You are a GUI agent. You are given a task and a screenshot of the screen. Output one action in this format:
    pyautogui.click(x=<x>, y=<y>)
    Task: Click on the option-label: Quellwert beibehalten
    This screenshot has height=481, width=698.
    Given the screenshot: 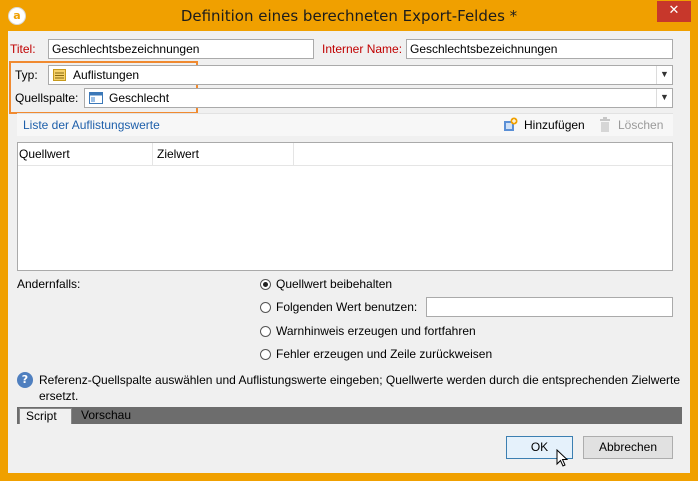 What is the action you would take?
    pyautogui.click(x=334, y=284)
    